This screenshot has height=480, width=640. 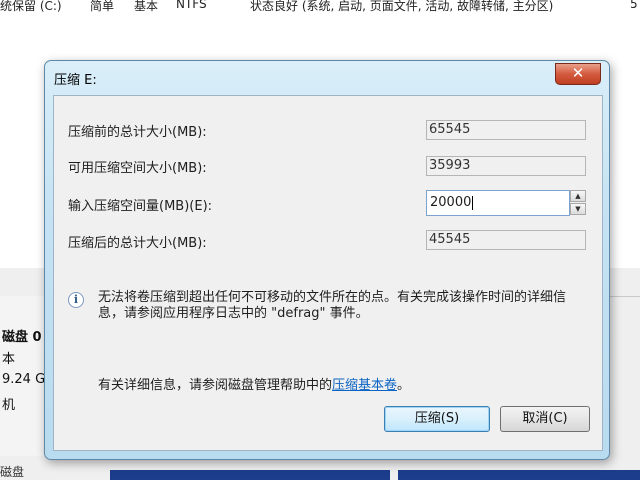 What do you see at coordinates (75, 80) in the screenshot?
I see `dialog-title: 压缩 E:` at bounding box center [75, 80].